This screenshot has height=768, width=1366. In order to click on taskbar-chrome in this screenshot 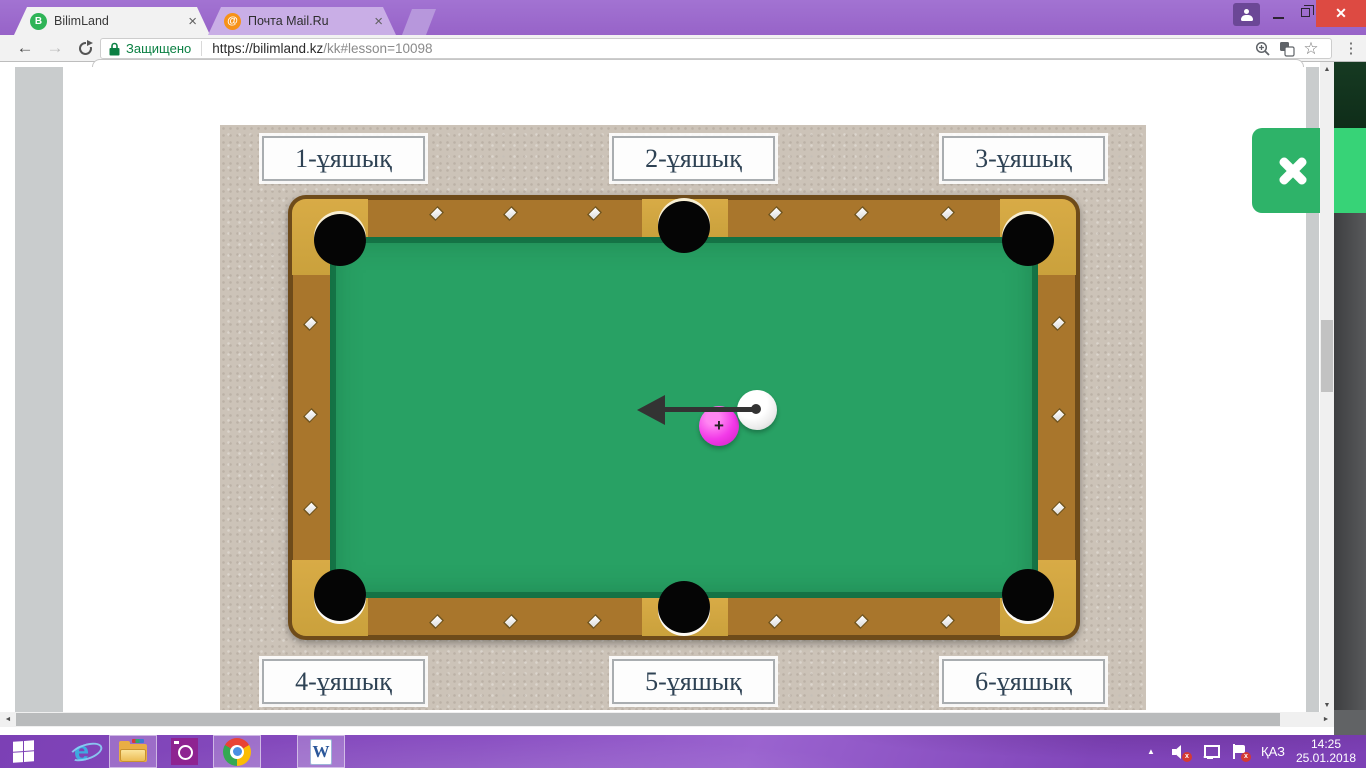, I will do `click(237, 751)`.